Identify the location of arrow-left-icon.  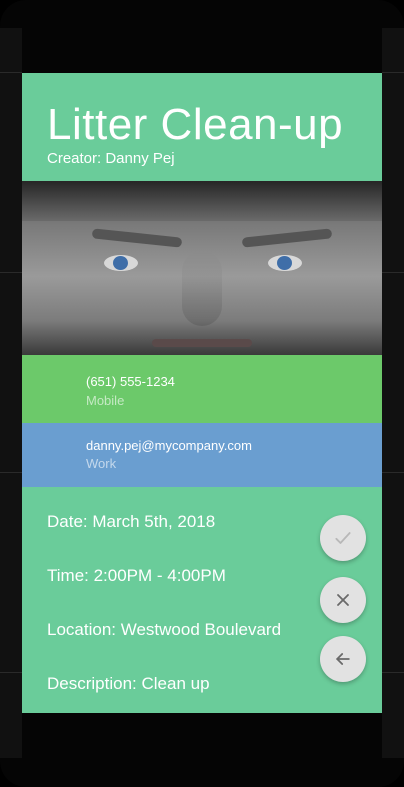
(343, 659).